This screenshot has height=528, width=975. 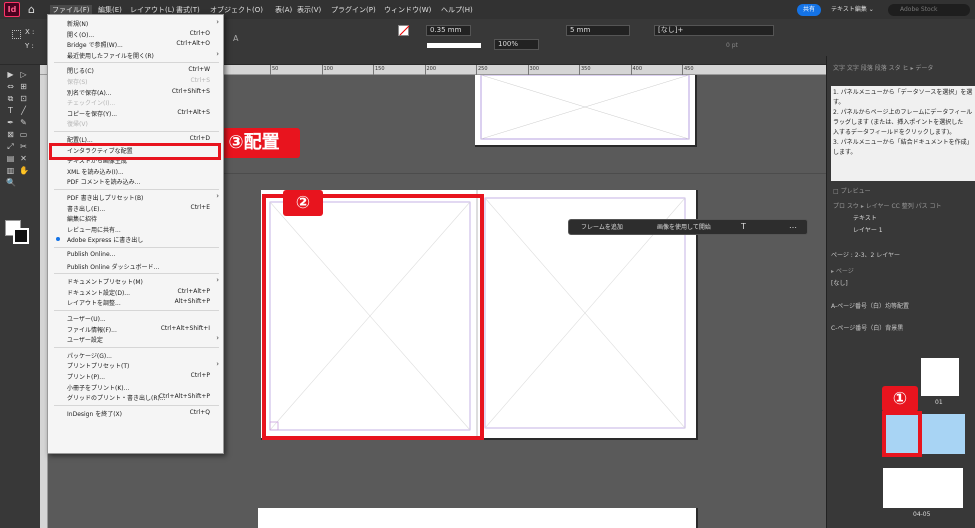 What do you see at coordinates (839, 102) in the screenshot?
I see `help-line: す。` at bounding box center [839, 102].